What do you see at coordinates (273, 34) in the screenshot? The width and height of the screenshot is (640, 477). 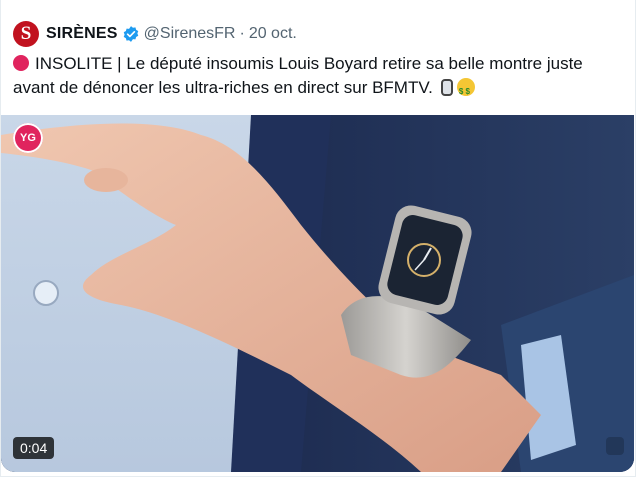 I see `tweet-date: 20 oct.` at bounding box center [273, 34].